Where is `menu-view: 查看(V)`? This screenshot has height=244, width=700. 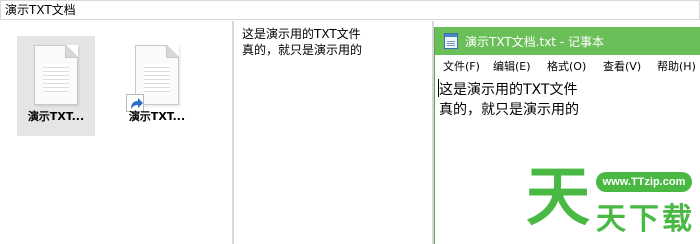 menu-view: 查看(V) is located at coordinates (622, 66).